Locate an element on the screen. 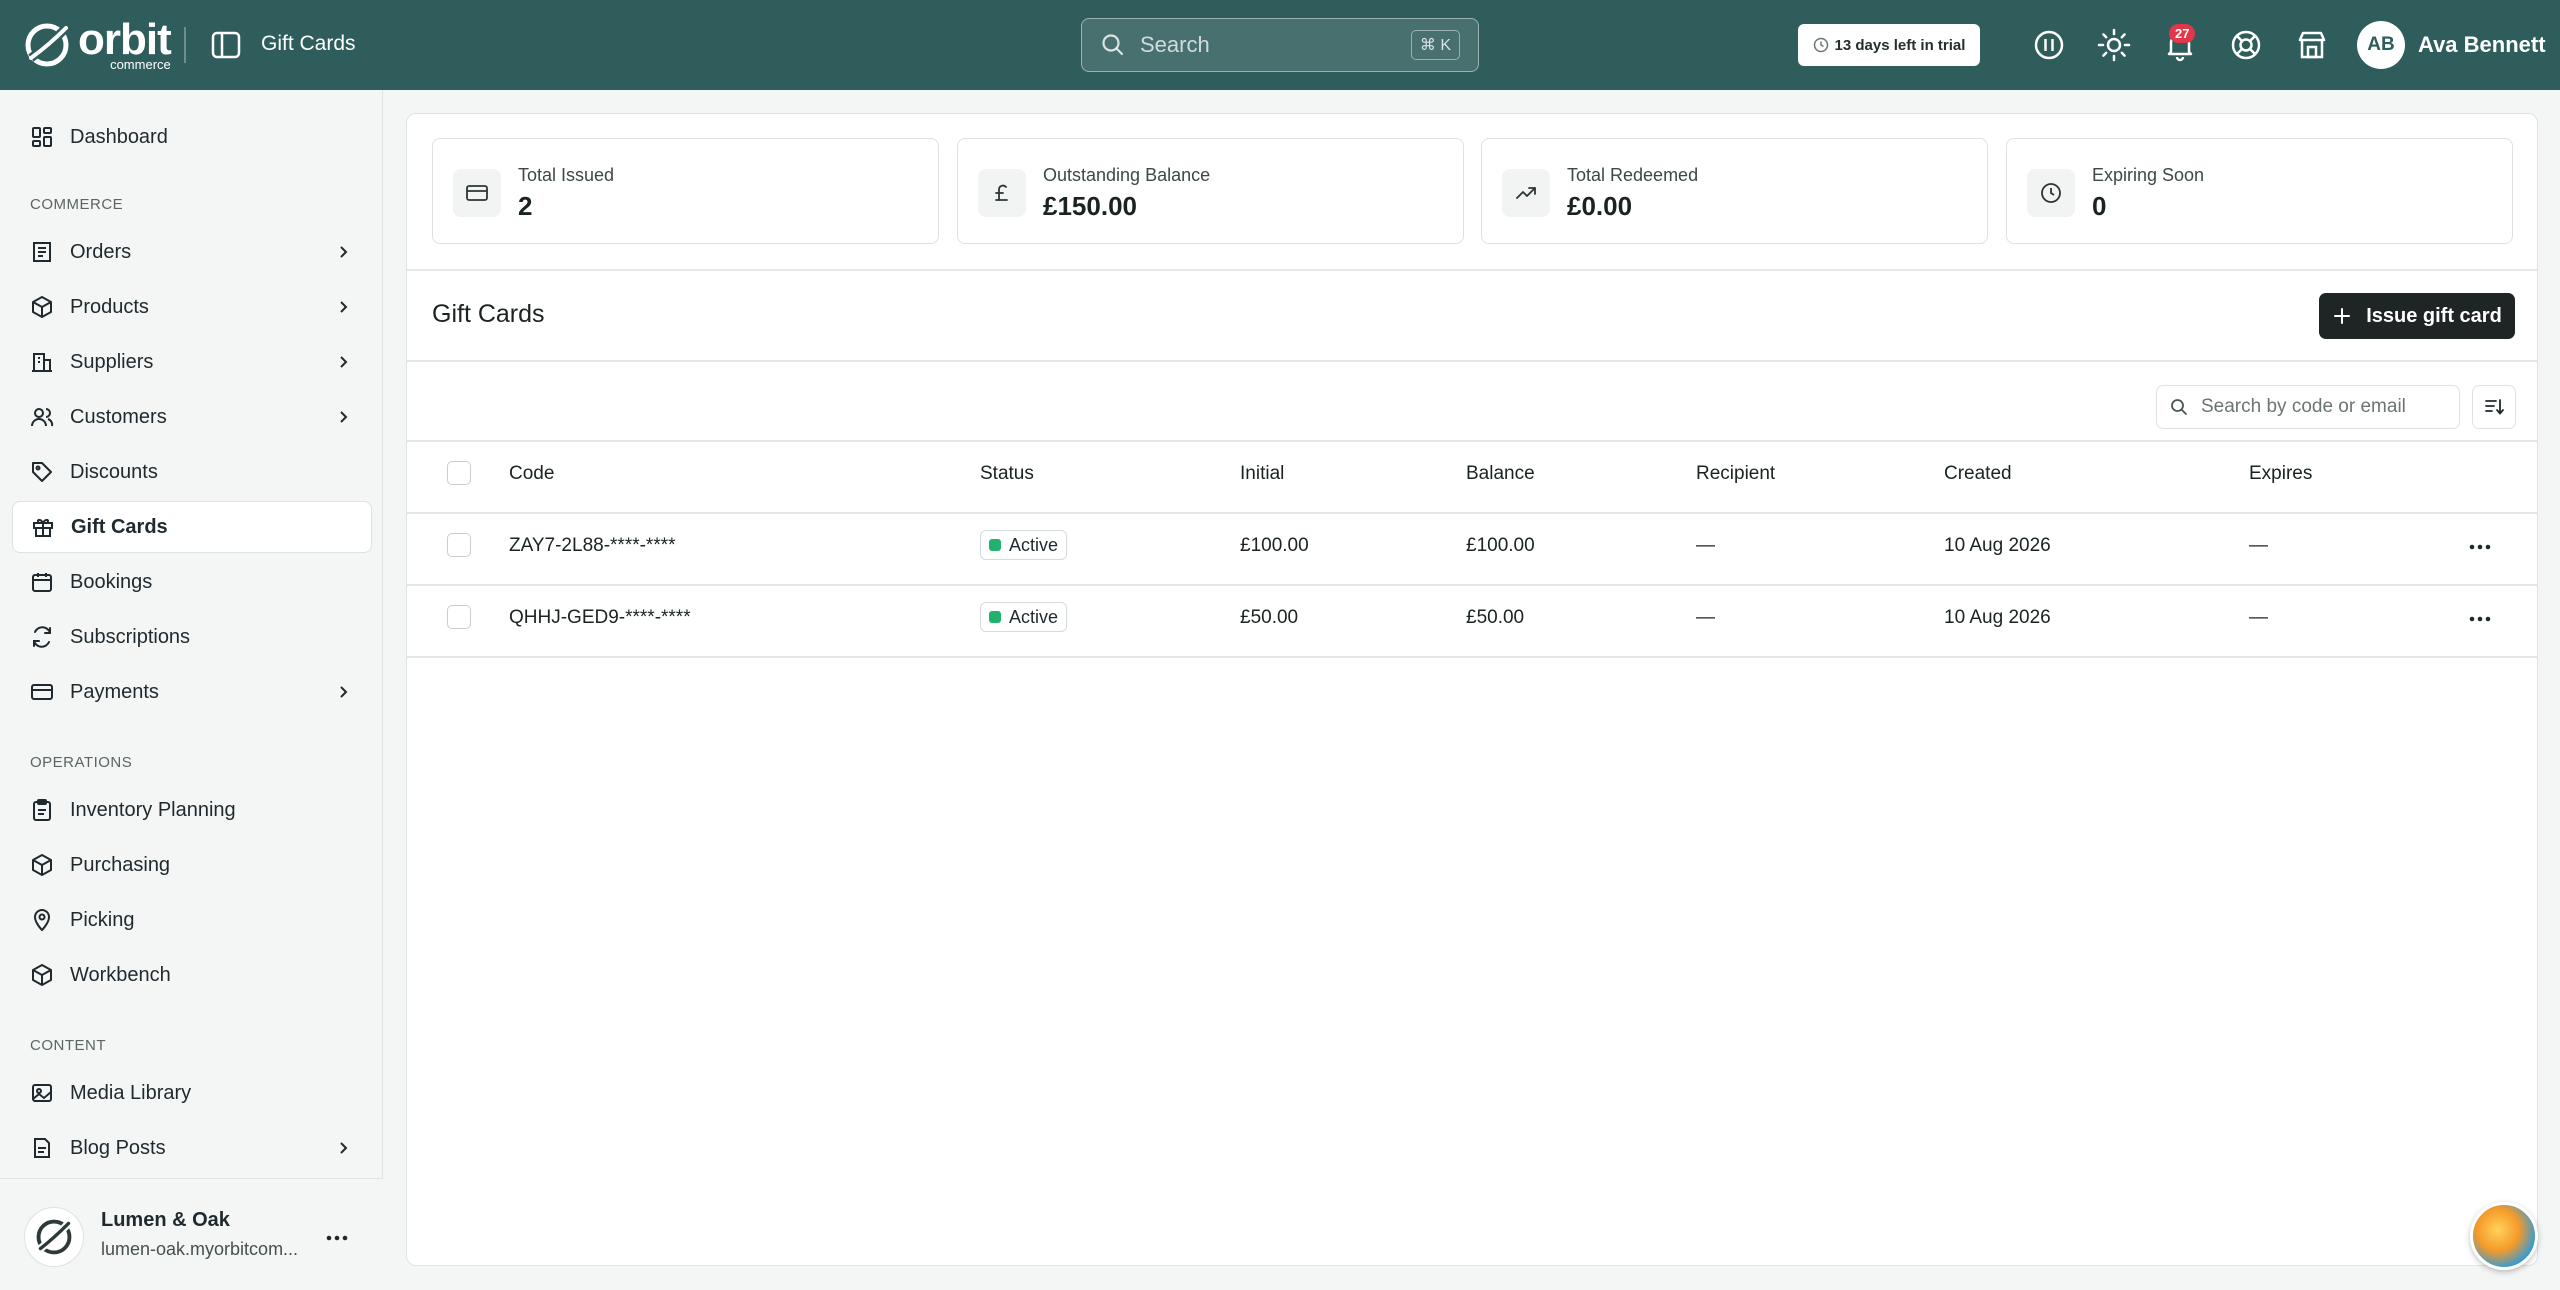 This screenshot has width=2560, height=1290. theme-sun-icon is located at coordinates (2114, 45).